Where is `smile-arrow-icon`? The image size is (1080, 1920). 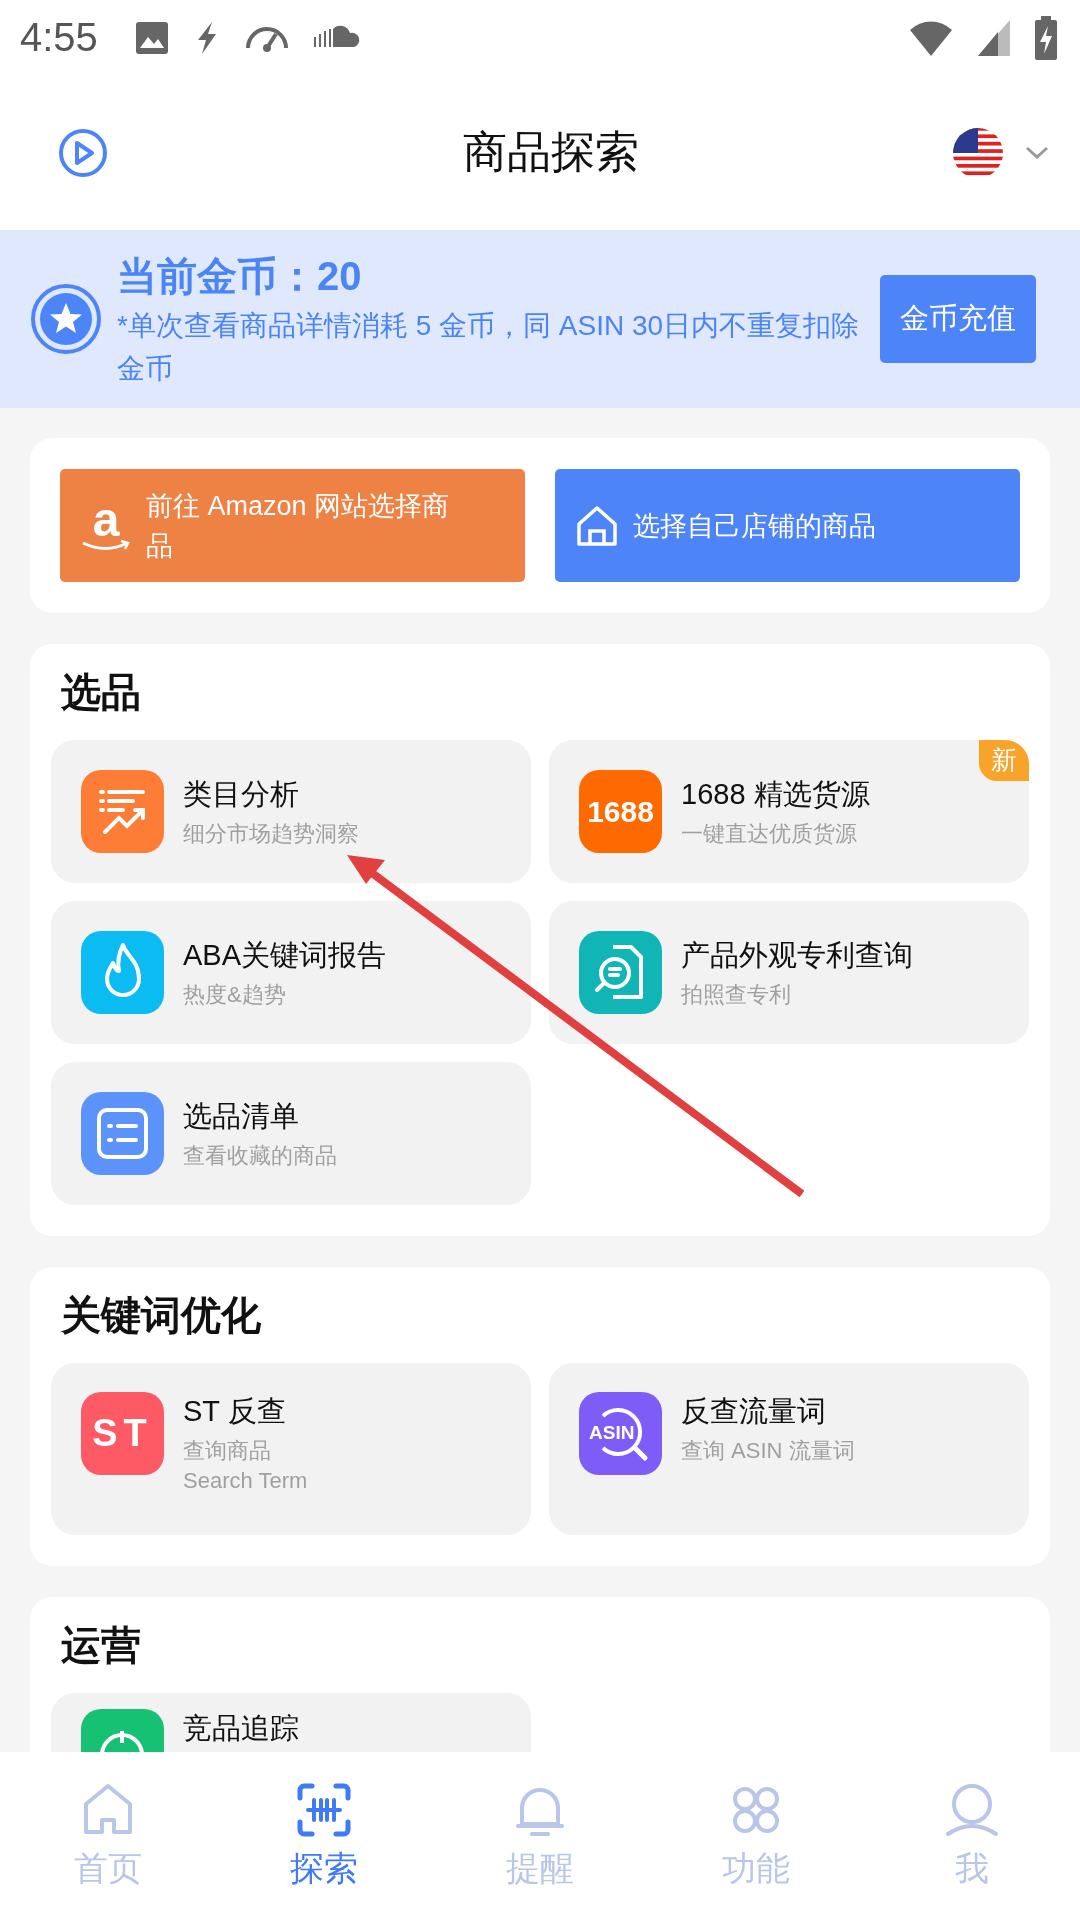
smile-arrow-icon is located at coordinates (106, 545).